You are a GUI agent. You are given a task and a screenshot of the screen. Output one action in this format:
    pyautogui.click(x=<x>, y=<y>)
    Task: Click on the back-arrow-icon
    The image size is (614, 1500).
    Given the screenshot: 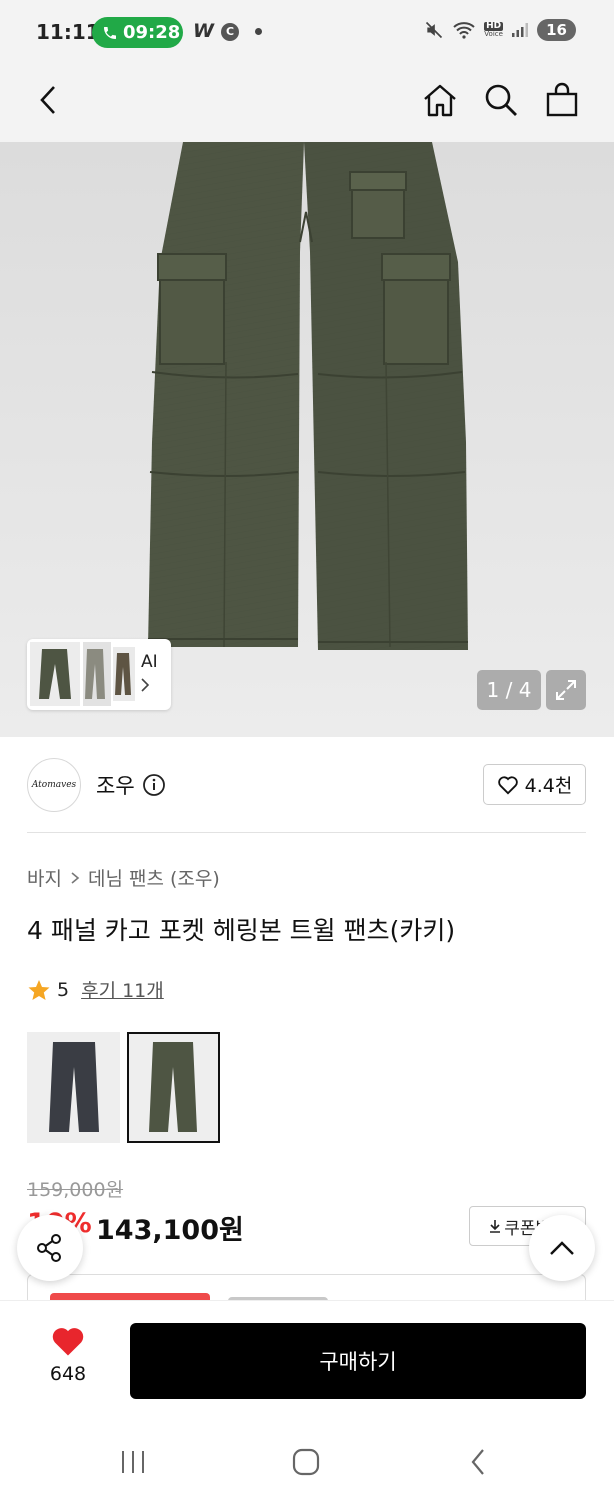 What is the action you would take?
    pyautogui.click(x=477, y=1462)
    